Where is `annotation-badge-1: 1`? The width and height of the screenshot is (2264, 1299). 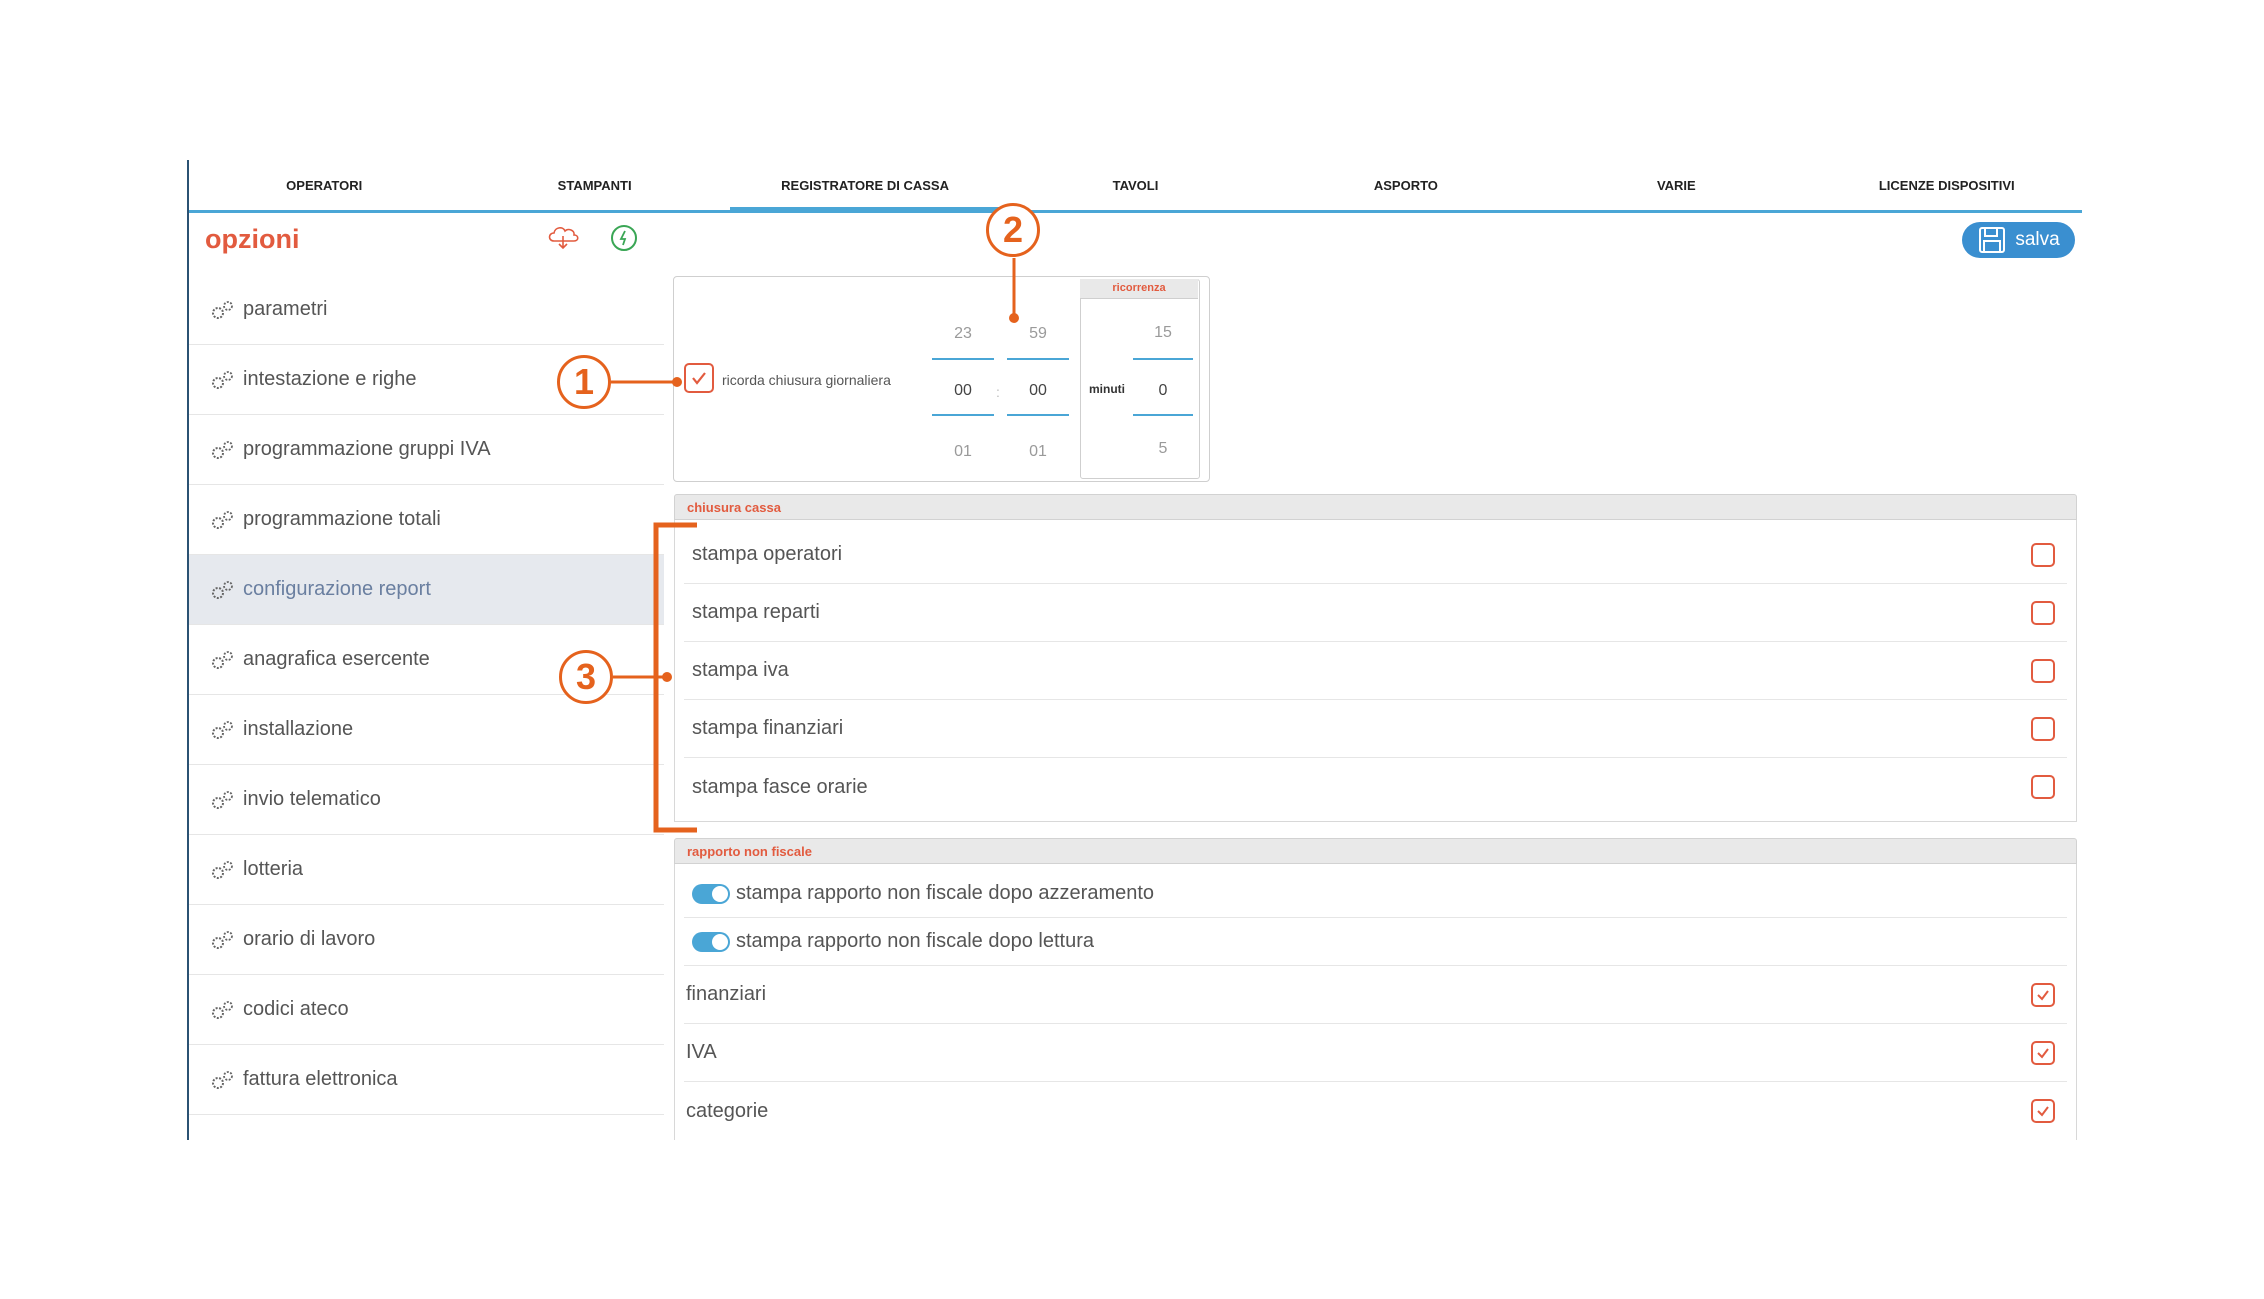
annotation-badge-1: 1 is located at coordinates (584, 382).